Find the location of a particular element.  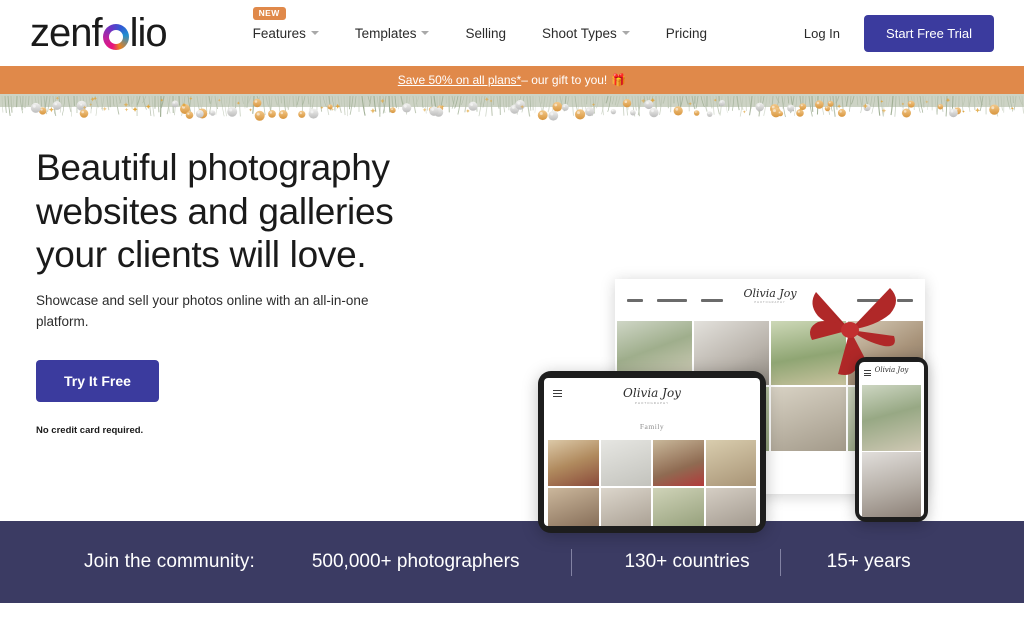

nav-label-pricing: Pricing is located at coordinates (686, 33).